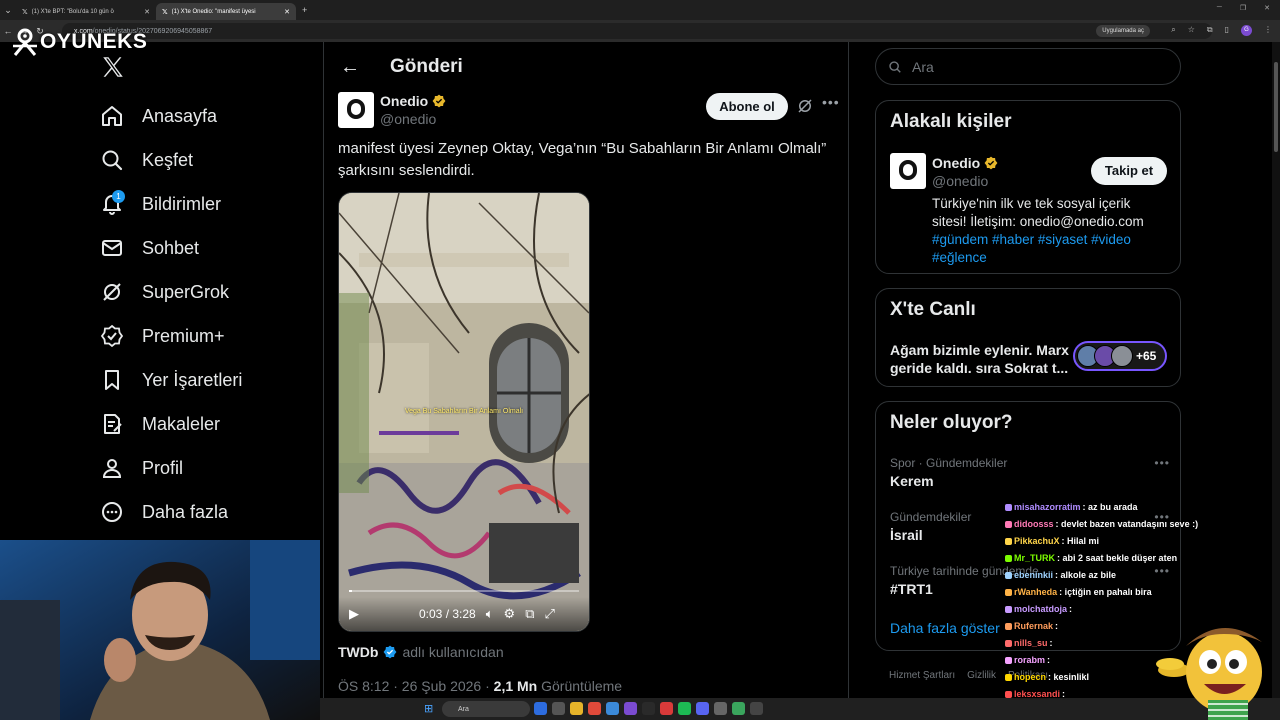  What do you see at coordinates (1037, 541) in the screenshot?
I see `chat-username: PikkachuX` at bounding box center [1037, 541].